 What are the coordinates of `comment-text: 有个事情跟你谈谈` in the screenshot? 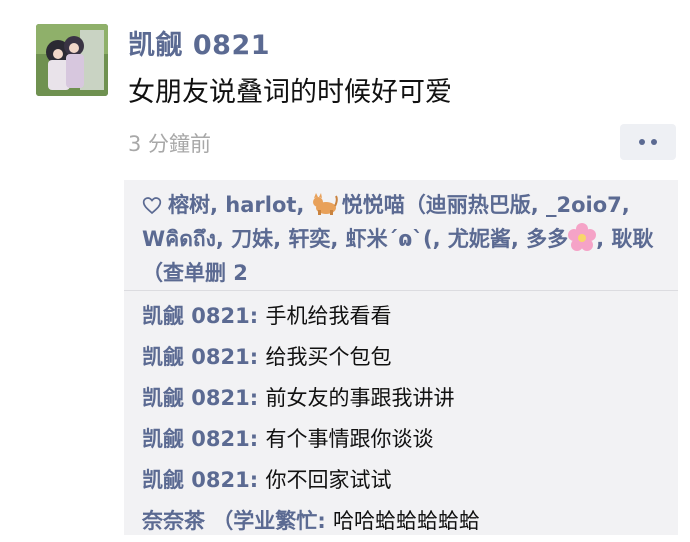 It's located at (349, 439).